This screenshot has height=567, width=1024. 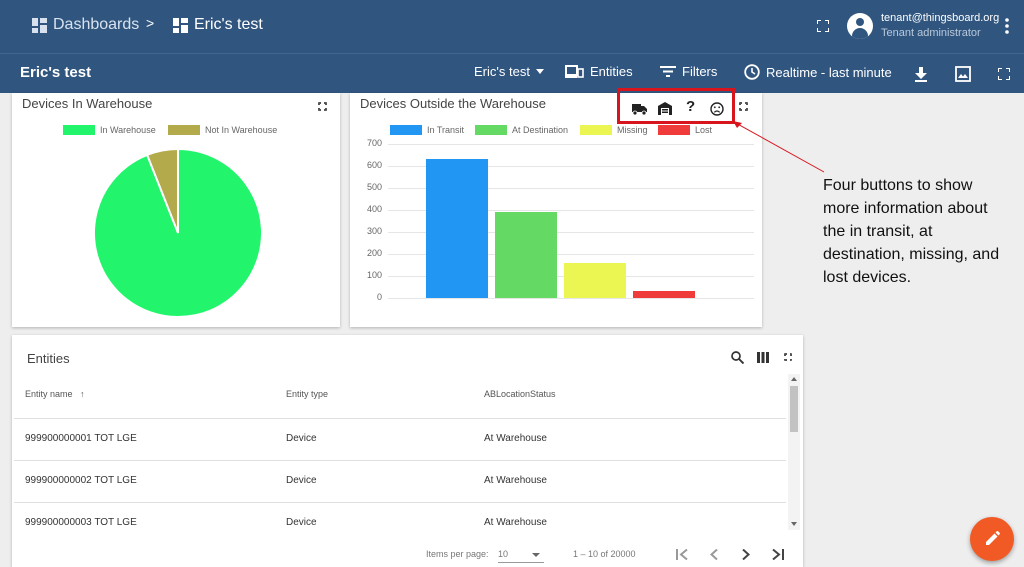 I want to click on legend-item: Not In Warehouse, so click(x=222, y=130).